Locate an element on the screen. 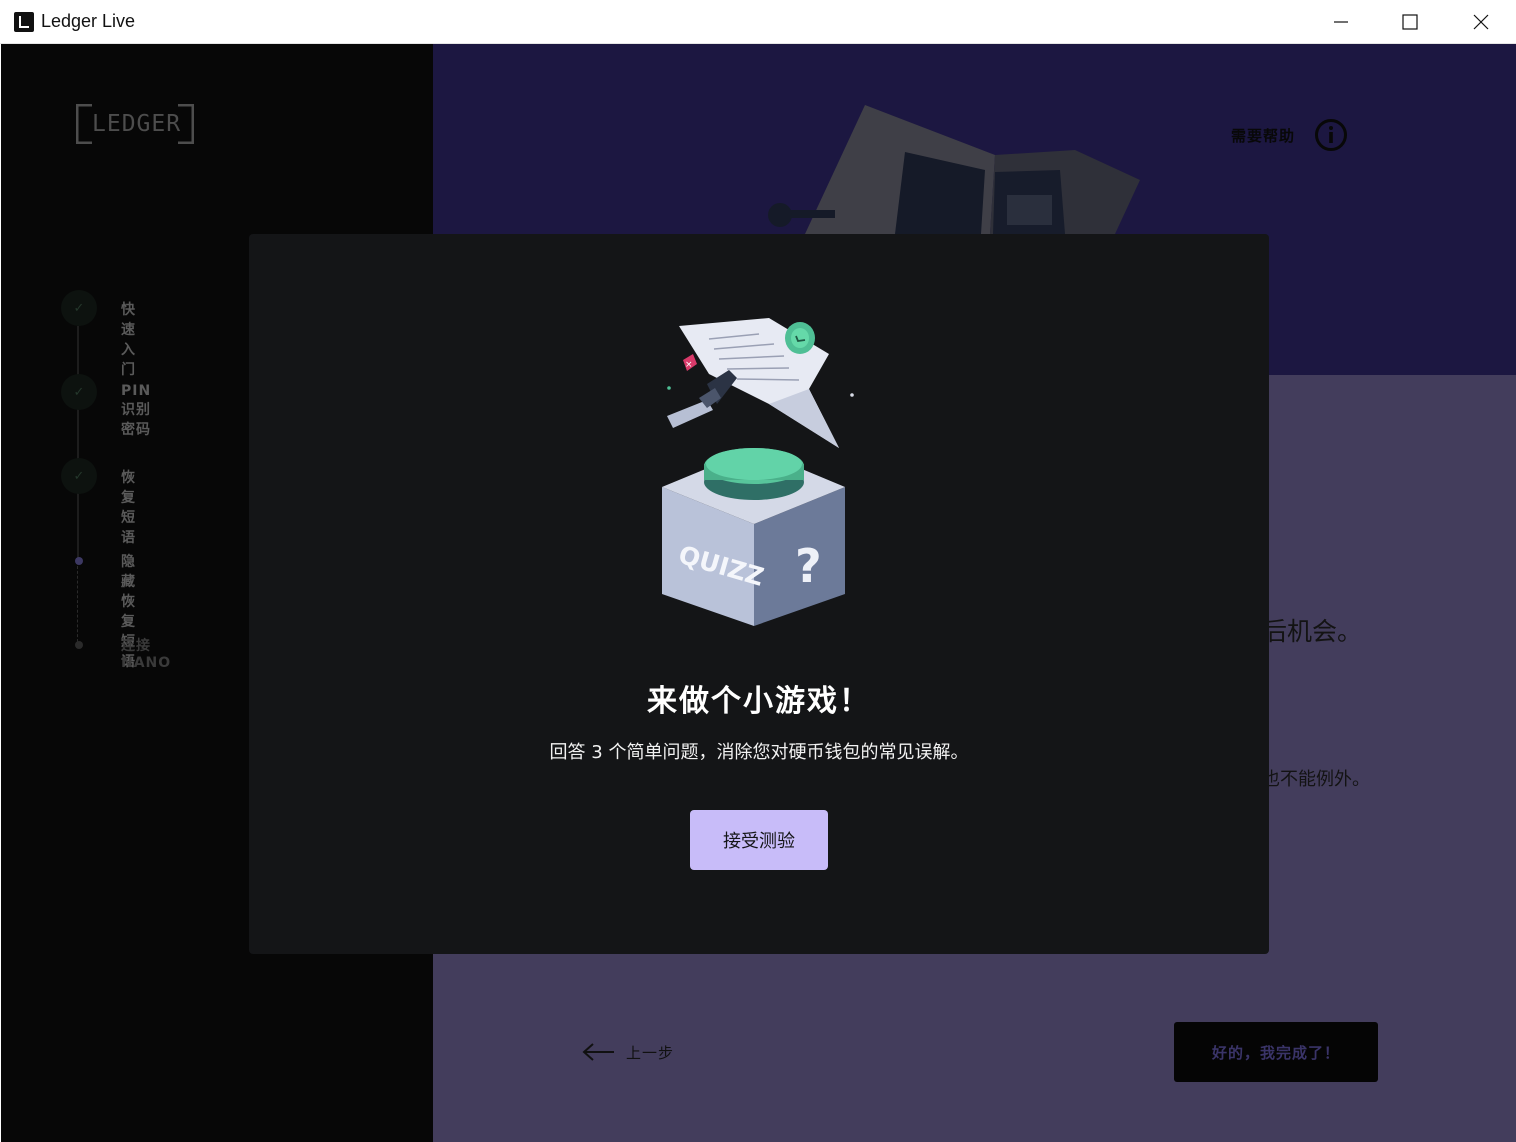 This screenshot has width=1516, height=1142. arrow-left-icon is located at coordinates (598, 1052).